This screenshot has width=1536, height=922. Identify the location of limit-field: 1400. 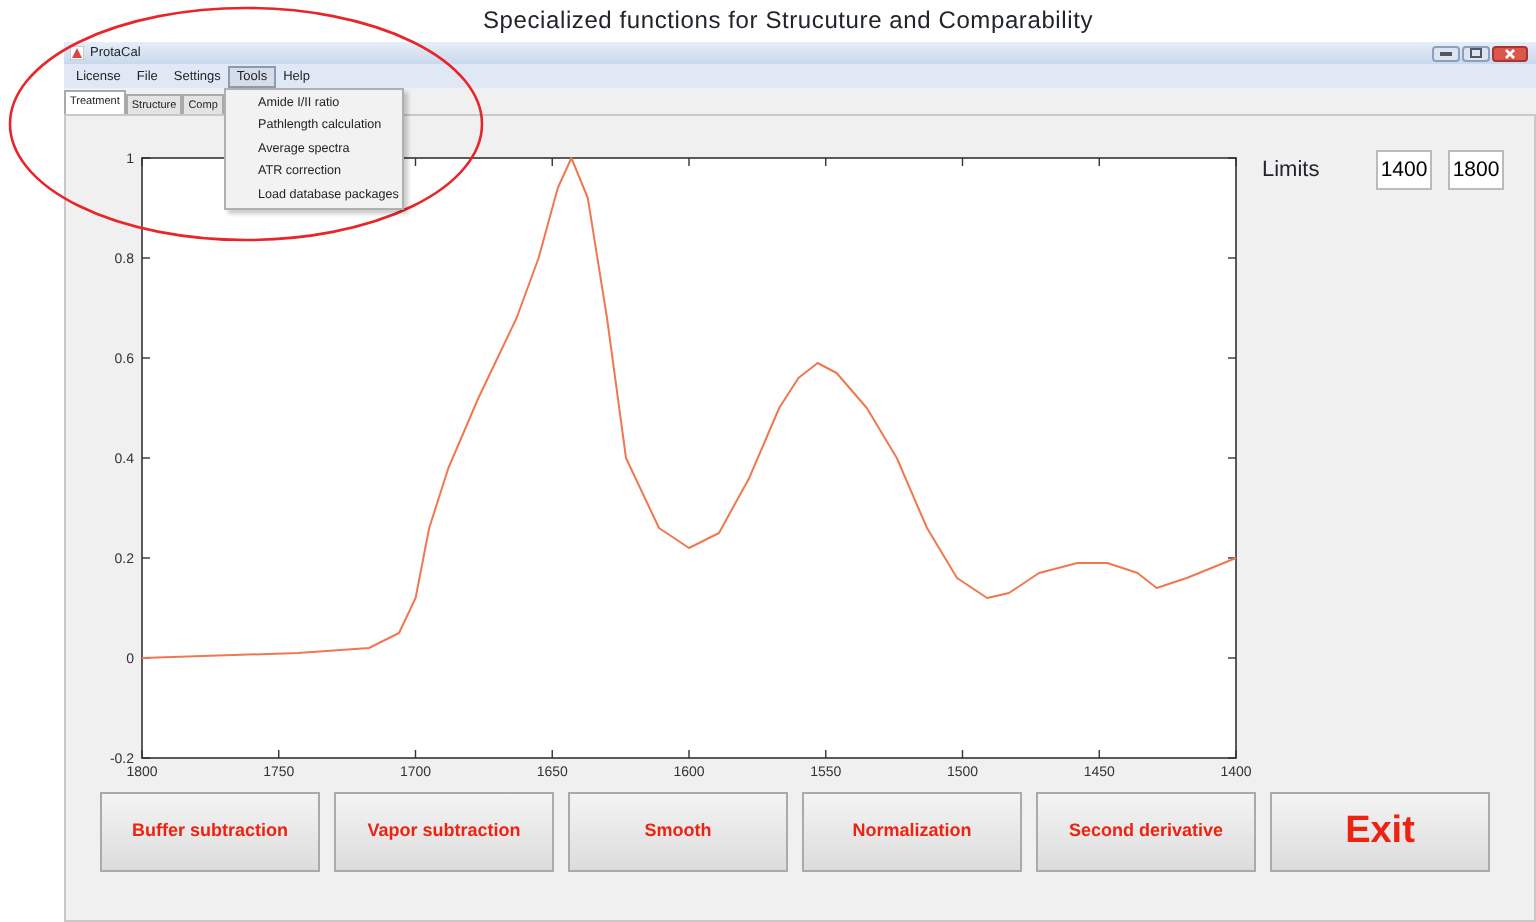
(1404, 170).